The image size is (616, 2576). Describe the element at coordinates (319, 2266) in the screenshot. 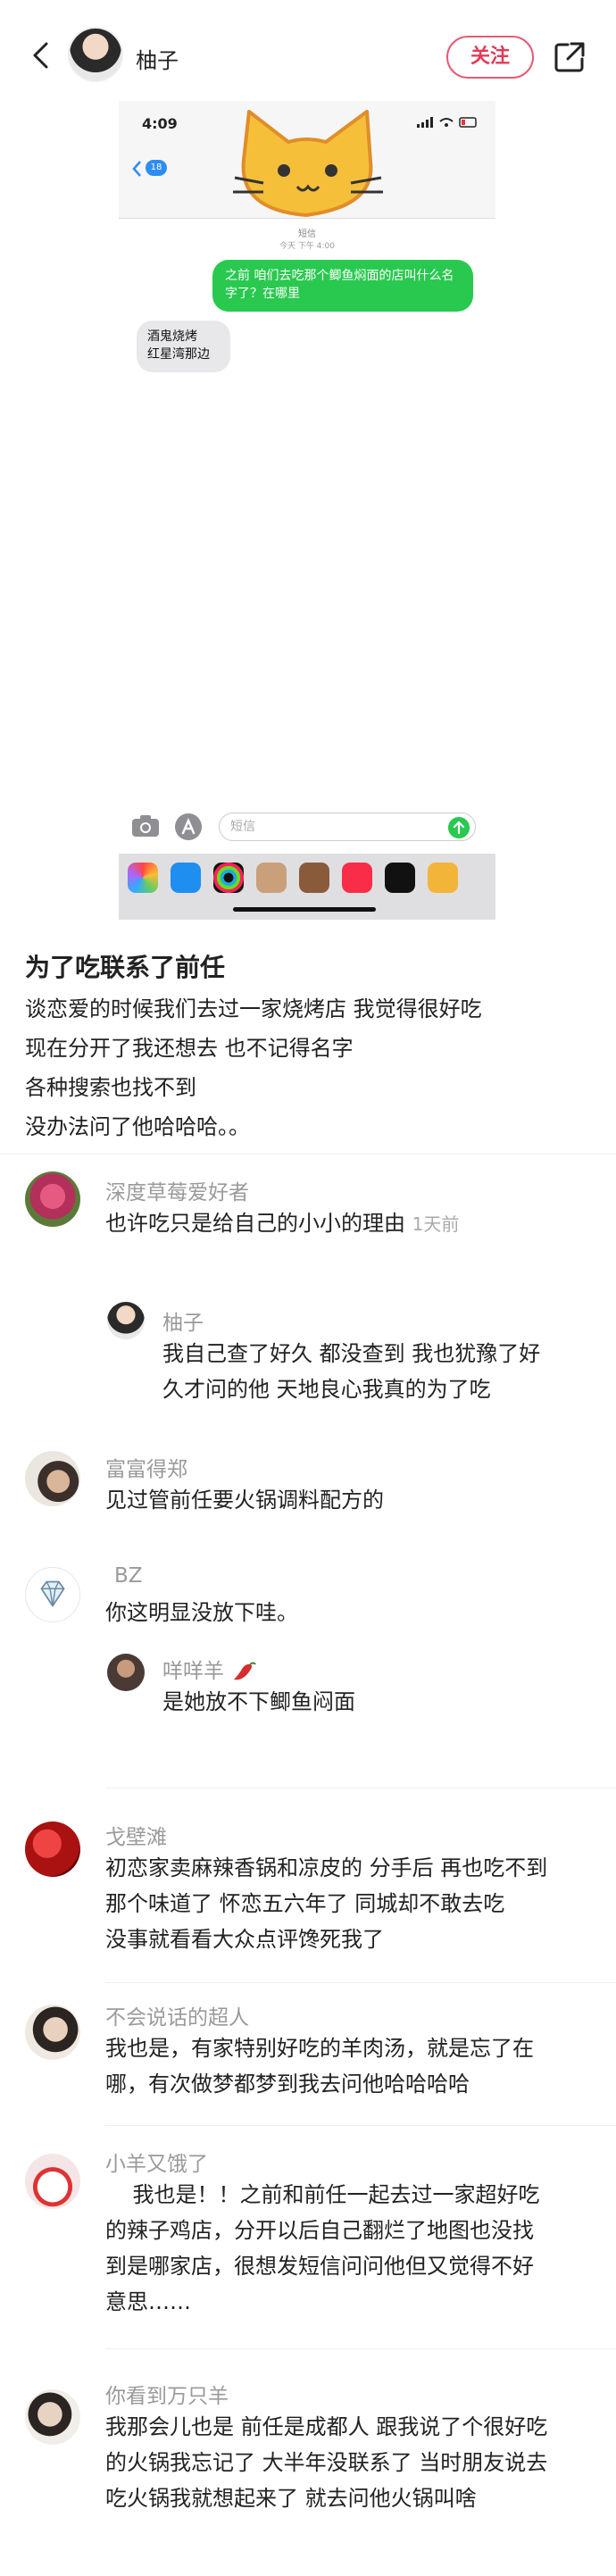

I see `comment-line: 到是哪家店，很想发短信问问他但又觉得不好` at that location.